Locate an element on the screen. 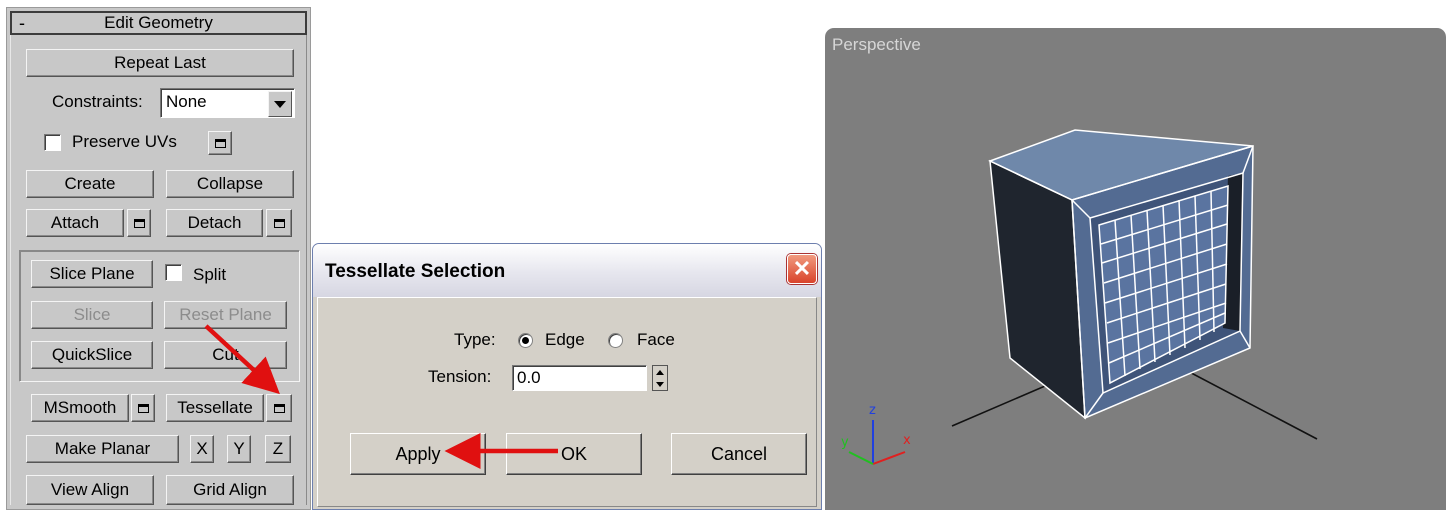 This screenshot has height=510, width=1451. tessellate-button: Tessellate is located at coordinates (215, 408).